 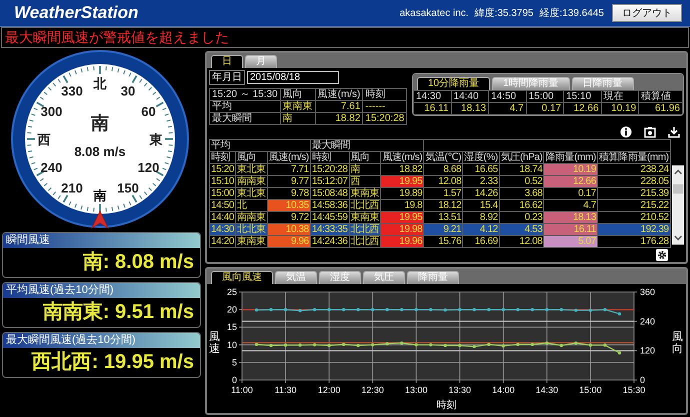 What do you see at coordinates (384, 106) in the screenshot?
I see `table-cell: ------` at bounding box center [384, 106].